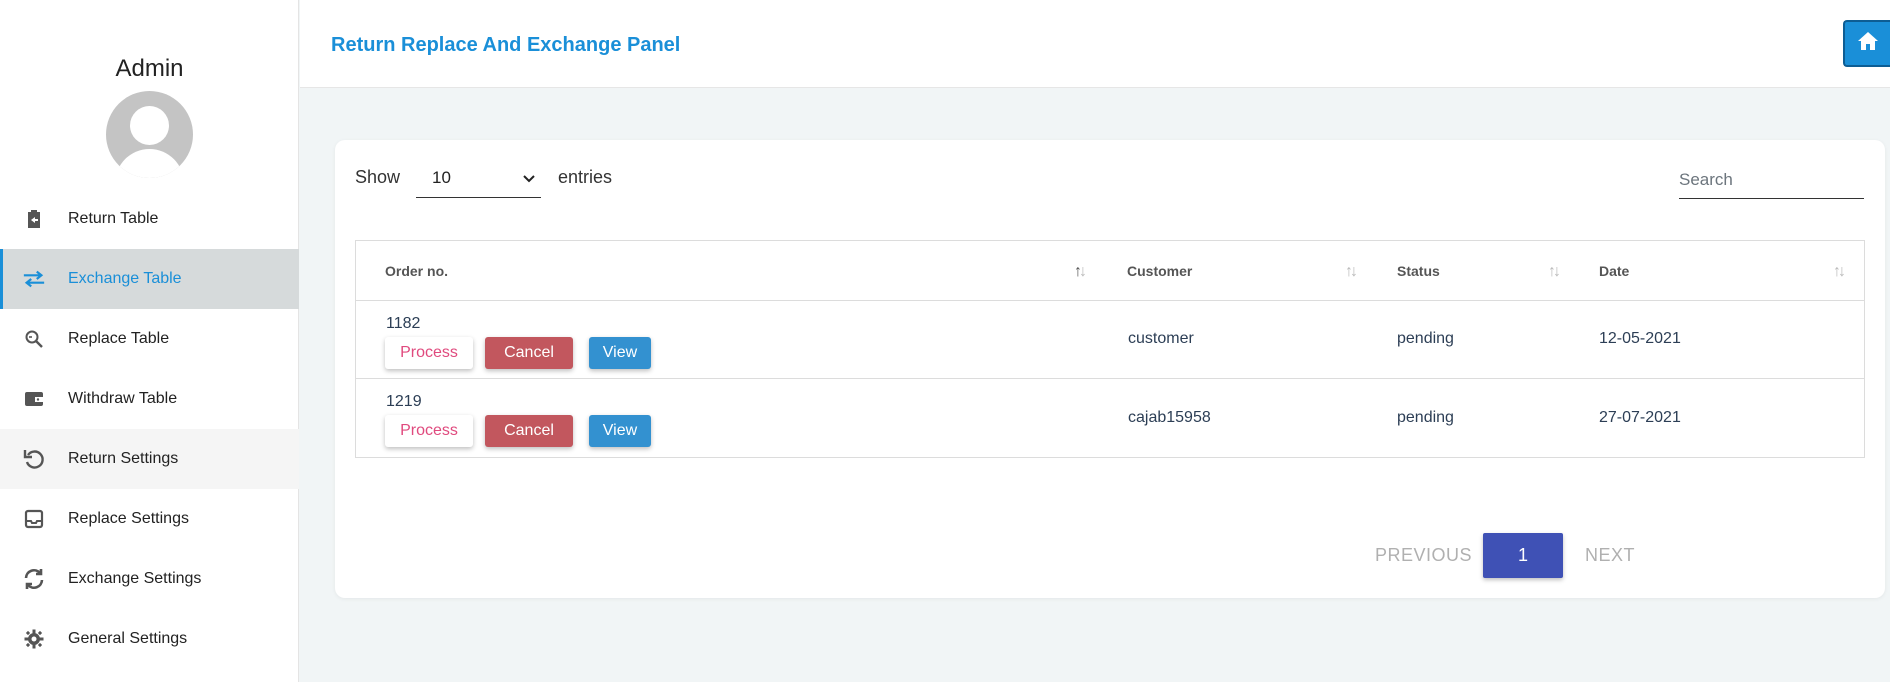 The width and height of the screenshot is (1890, 682). What do you see at coordinates (34, 219) in the screenshot?
I see `clipboard-return-icon` at bounding box center [34, 219].